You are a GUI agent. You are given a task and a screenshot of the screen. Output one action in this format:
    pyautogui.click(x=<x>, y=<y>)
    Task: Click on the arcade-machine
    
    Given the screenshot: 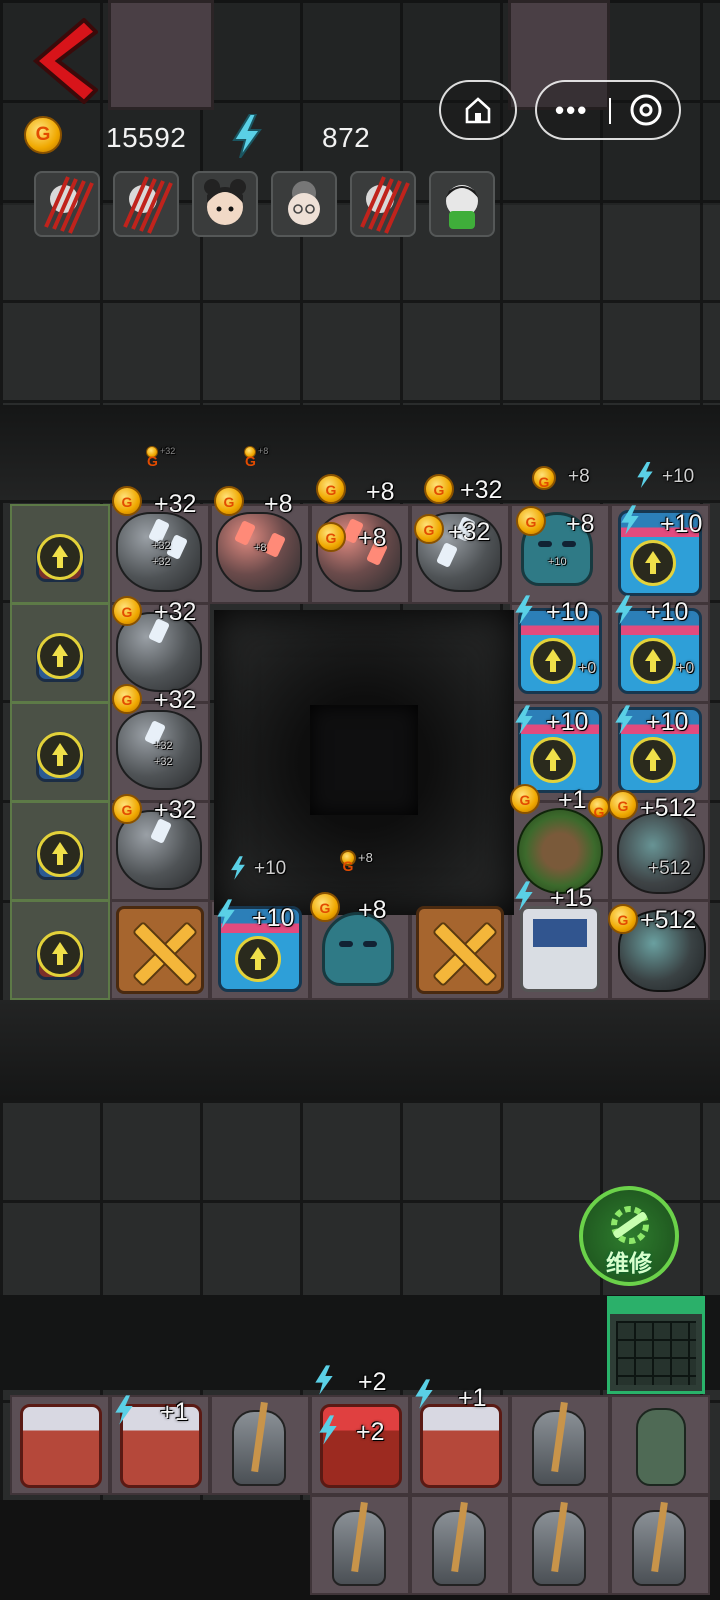 What is the action you would take?
    pyautogui.click(x=560, y=949)
    